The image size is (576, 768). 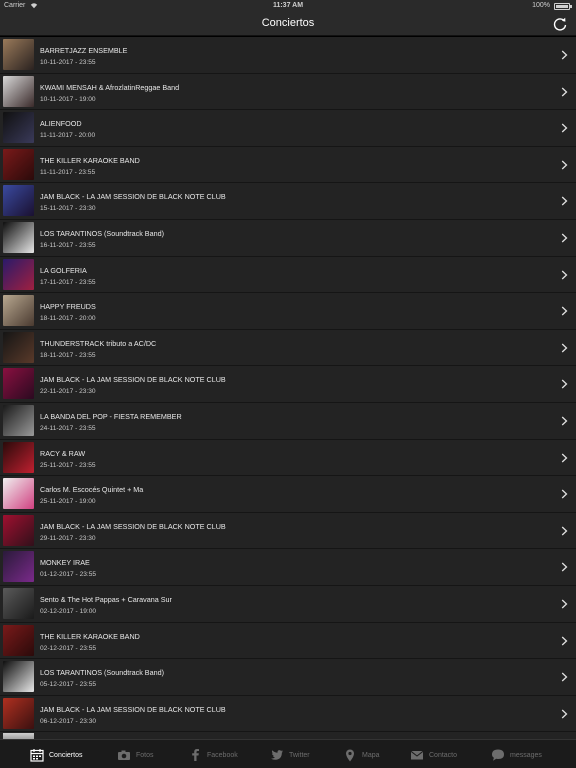 I want to click on list-item: ALIENFOOD 11-11-2017 - 20:00, so click(x=288, y=128).